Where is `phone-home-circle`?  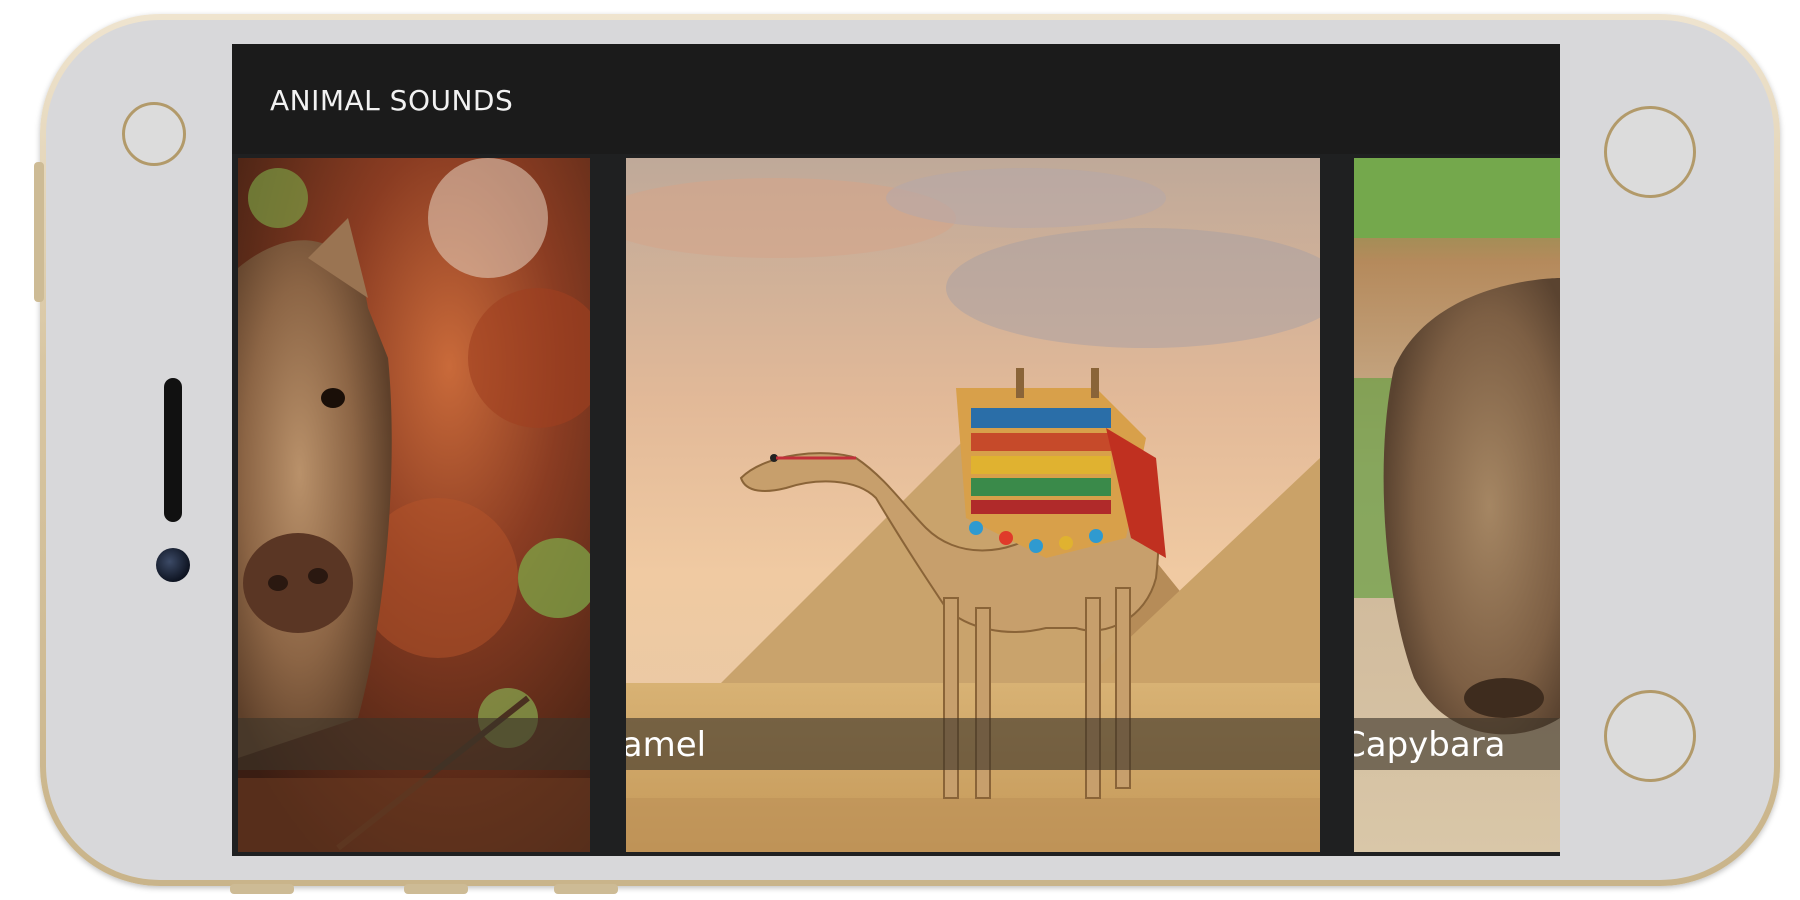
phone-home-circle is located at coordinates (1650, 736).